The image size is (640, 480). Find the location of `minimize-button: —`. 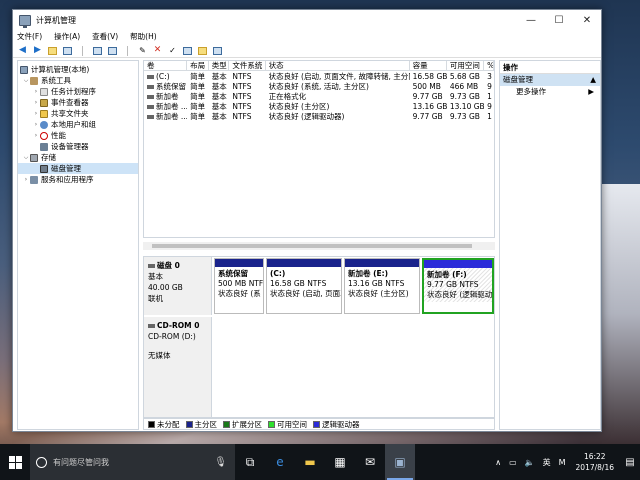

minimize-button: — is located at coordinates (531, 20).